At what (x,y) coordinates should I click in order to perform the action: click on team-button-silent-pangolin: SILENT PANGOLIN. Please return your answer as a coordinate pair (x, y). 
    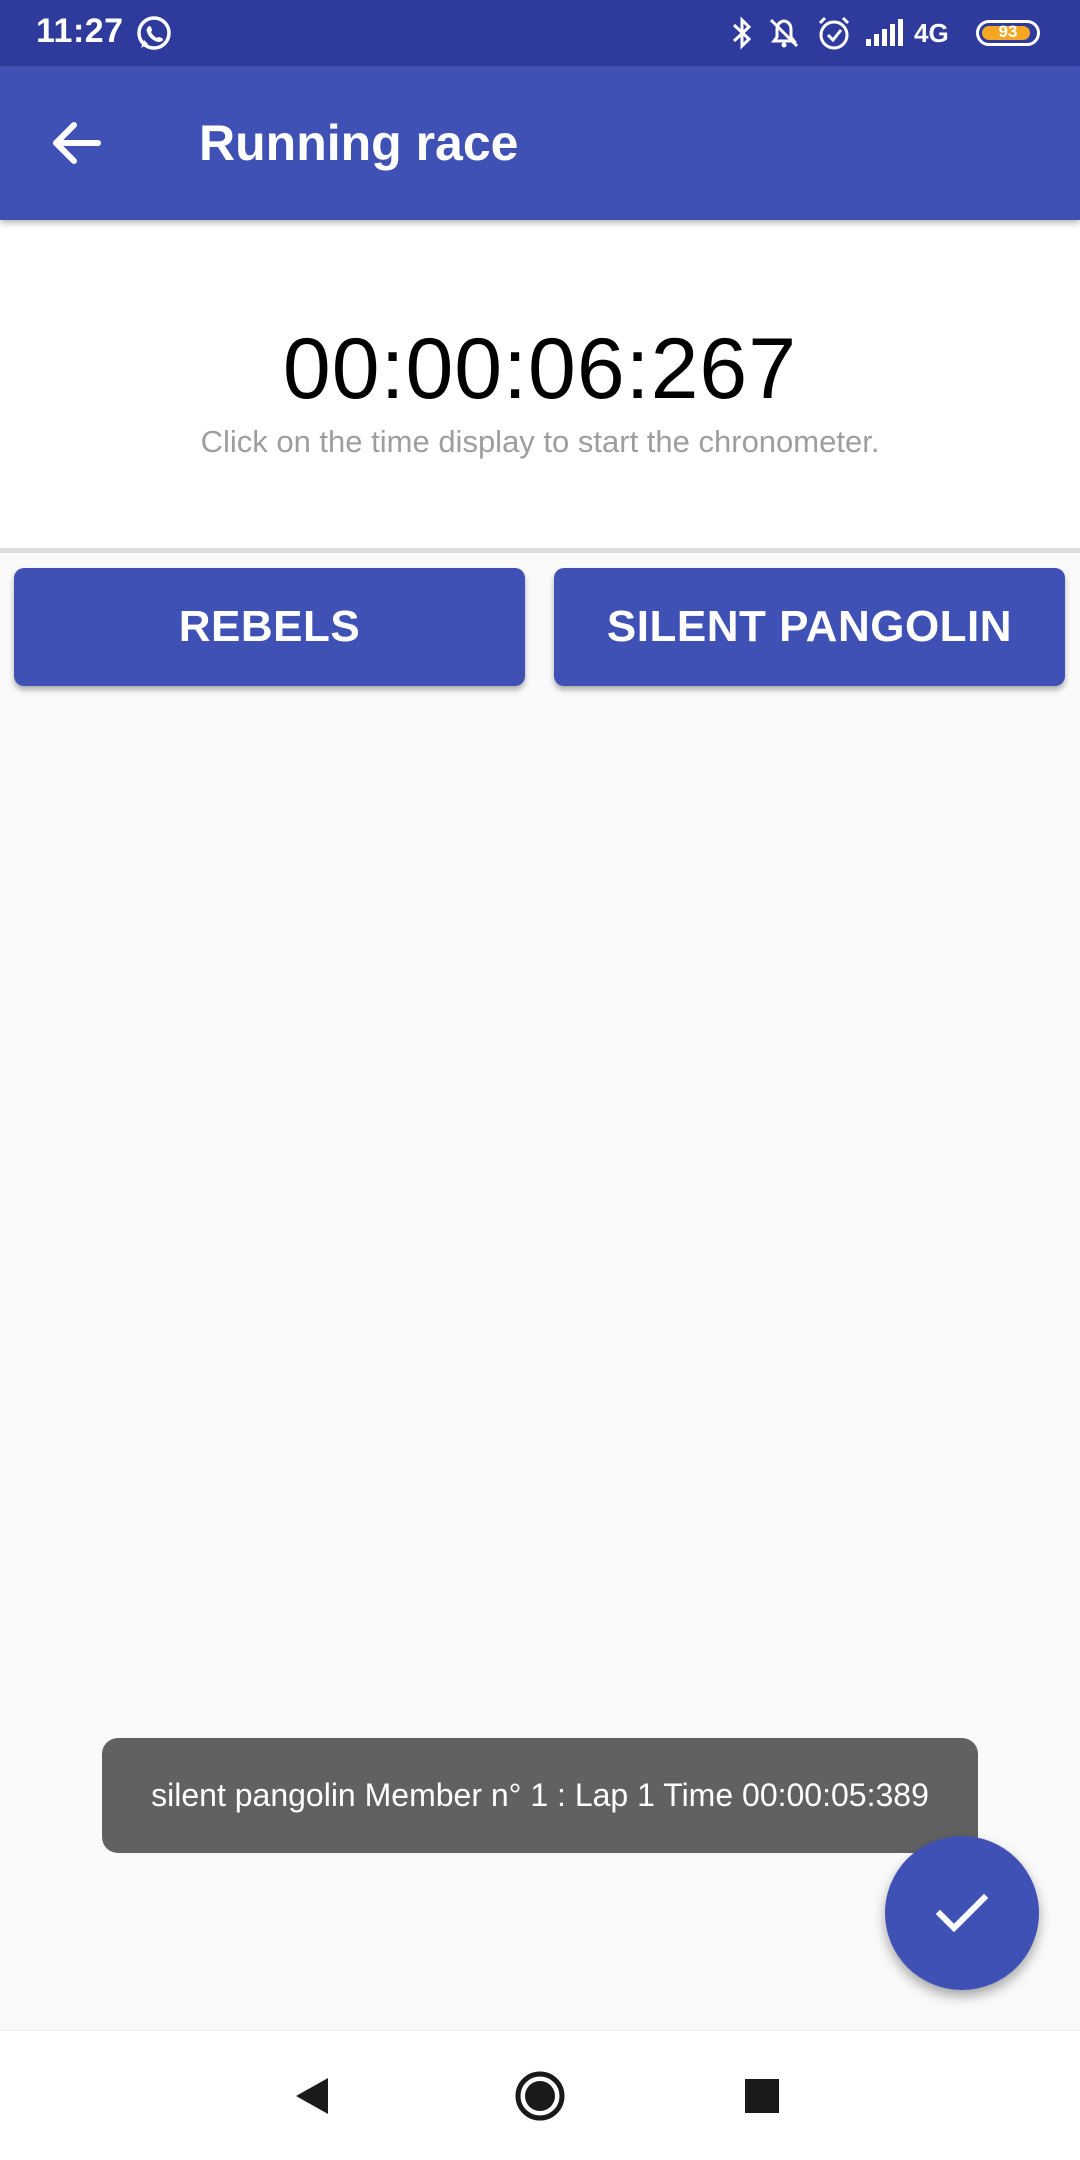
    Looking at the image, I should click on (809, 627).